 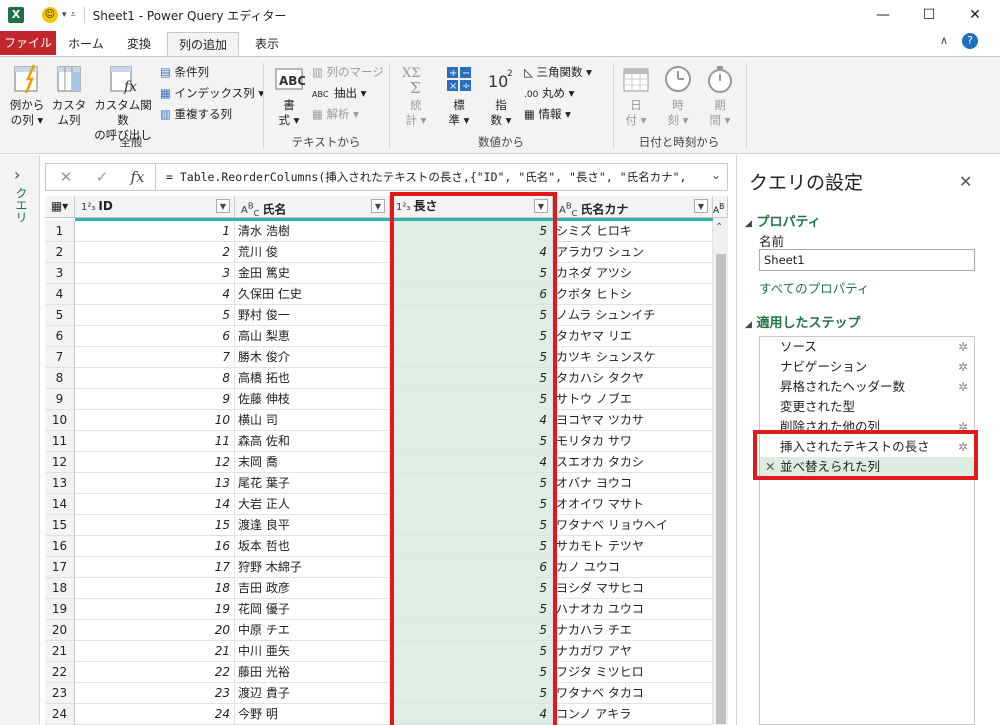 I want to click on row-number: 20, so click(x=60, y=630).